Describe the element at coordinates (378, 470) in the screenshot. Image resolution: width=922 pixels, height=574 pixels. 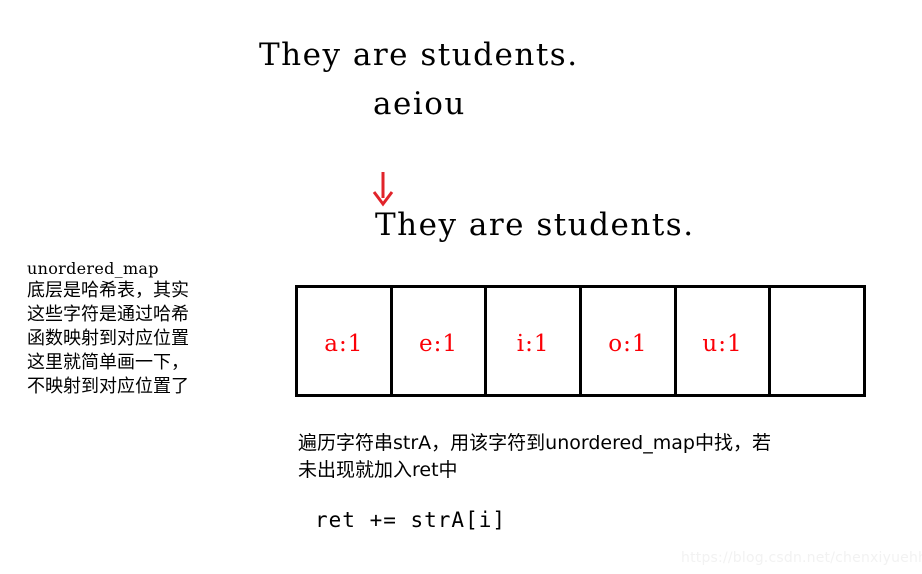
I see `description-line: 未出现就加入ret中` at that location.